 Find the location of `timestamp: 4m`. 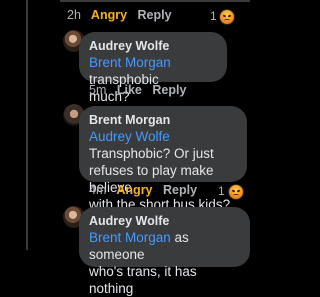

timestamp: 4m is located at coordinates (97, 190).